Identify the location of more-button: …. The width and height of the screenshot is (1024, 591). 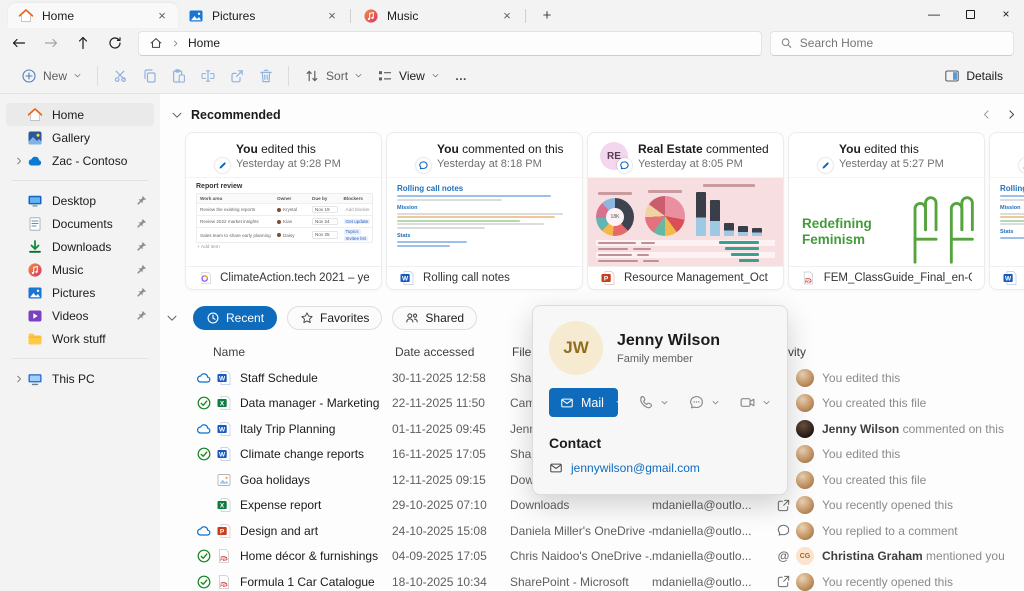
(461, 76).